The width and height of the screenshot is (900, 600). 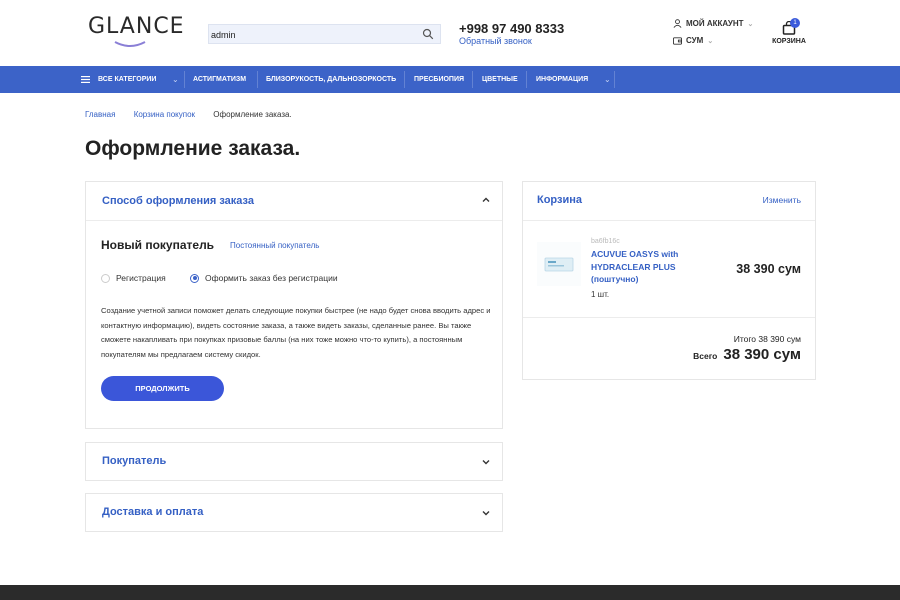 I want to click on radio-guest-dot, so click(x=194, y=278).